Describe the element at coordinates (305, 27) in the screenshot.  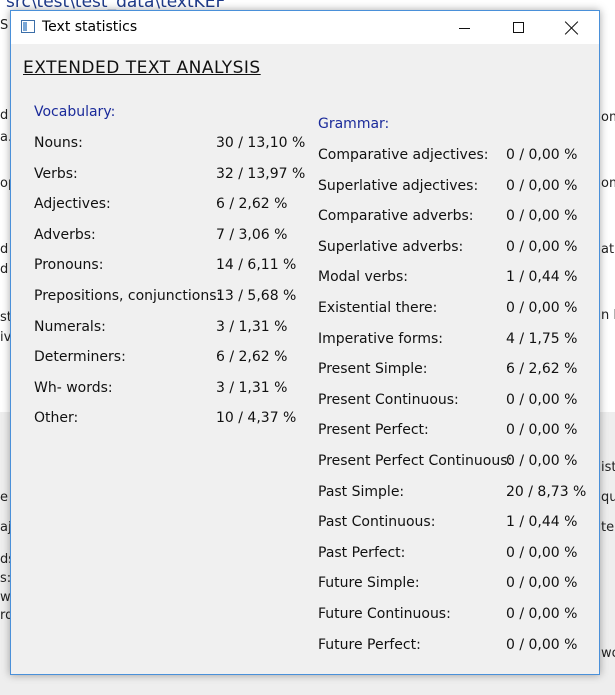
I see `title-bar: Text statistics` at that location.